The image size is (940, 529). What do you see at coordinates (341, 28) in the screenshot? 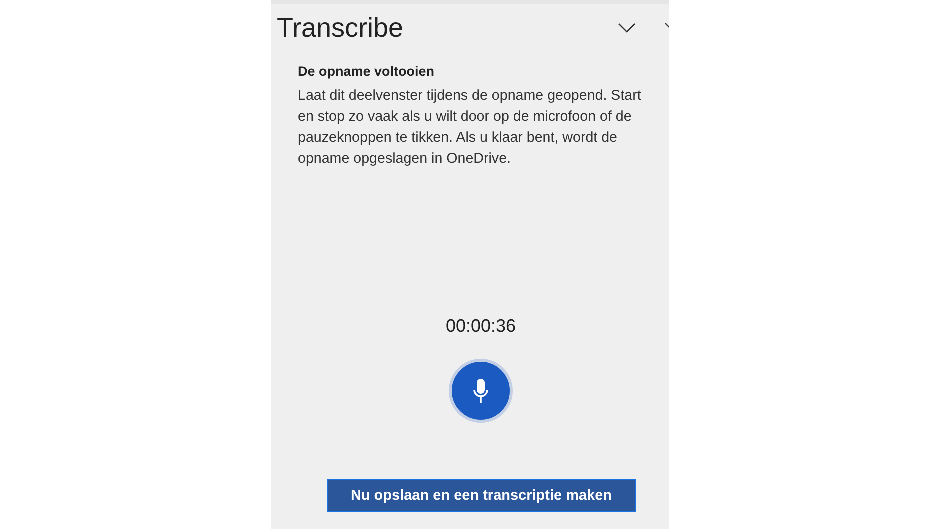
I see `pane-title: Transcribe` at bounding box center [341, 28].